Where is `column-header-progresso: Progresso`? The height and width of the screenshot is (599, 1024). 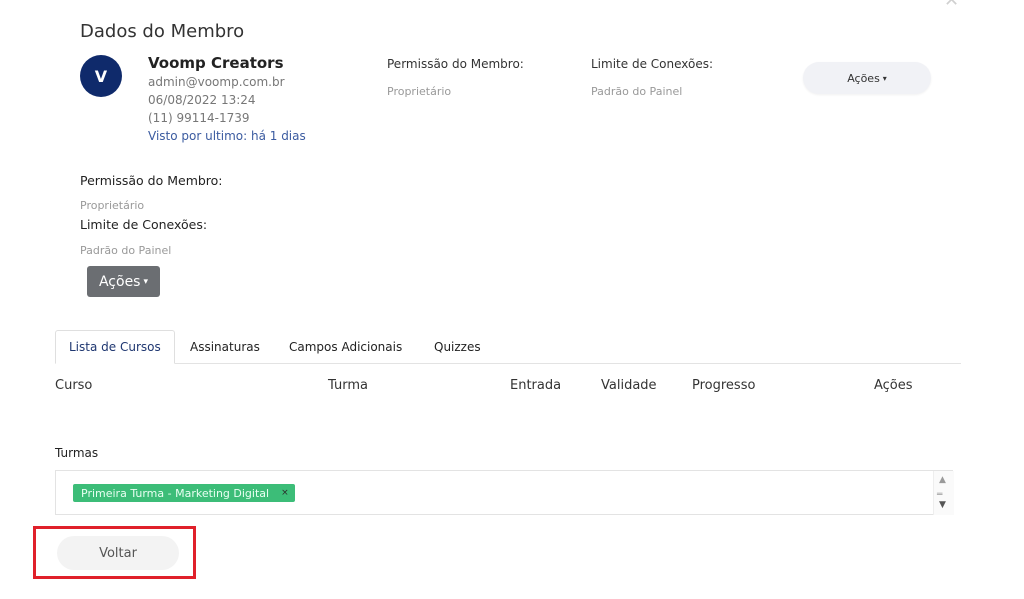 column-header-progresso: Progresso is located at coordinates (724, 385).